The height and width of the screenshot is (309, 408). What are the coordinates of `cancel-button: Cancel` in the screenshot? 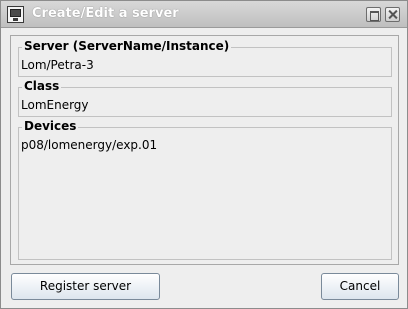 It's located at (360, 286).